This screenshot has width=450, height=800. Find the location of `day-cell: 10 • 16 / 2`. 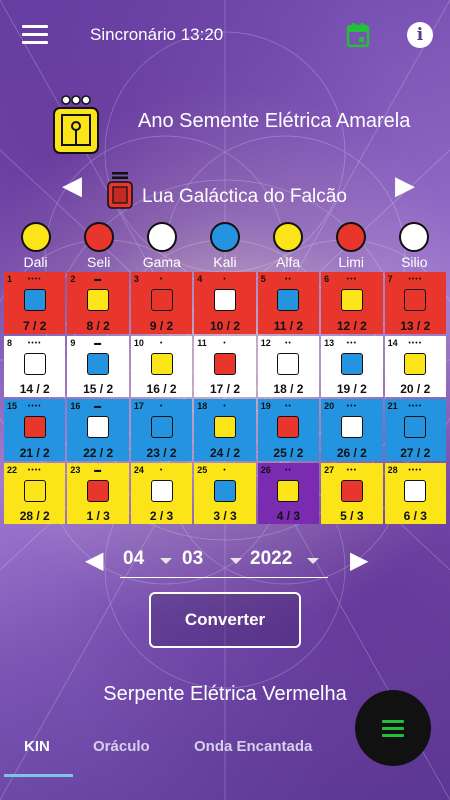

day-cell: 10 • 16 / 2 is located at coordinates (161, 366).